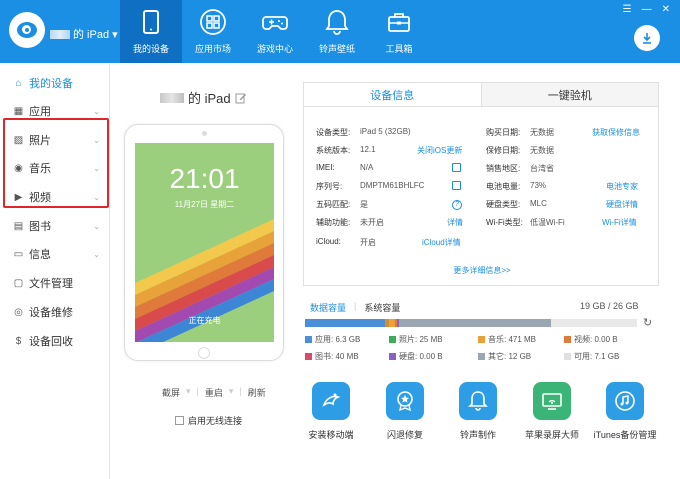  I want to click on tool-screen-recorder: 苹果录屏大师, so click(552, 411).